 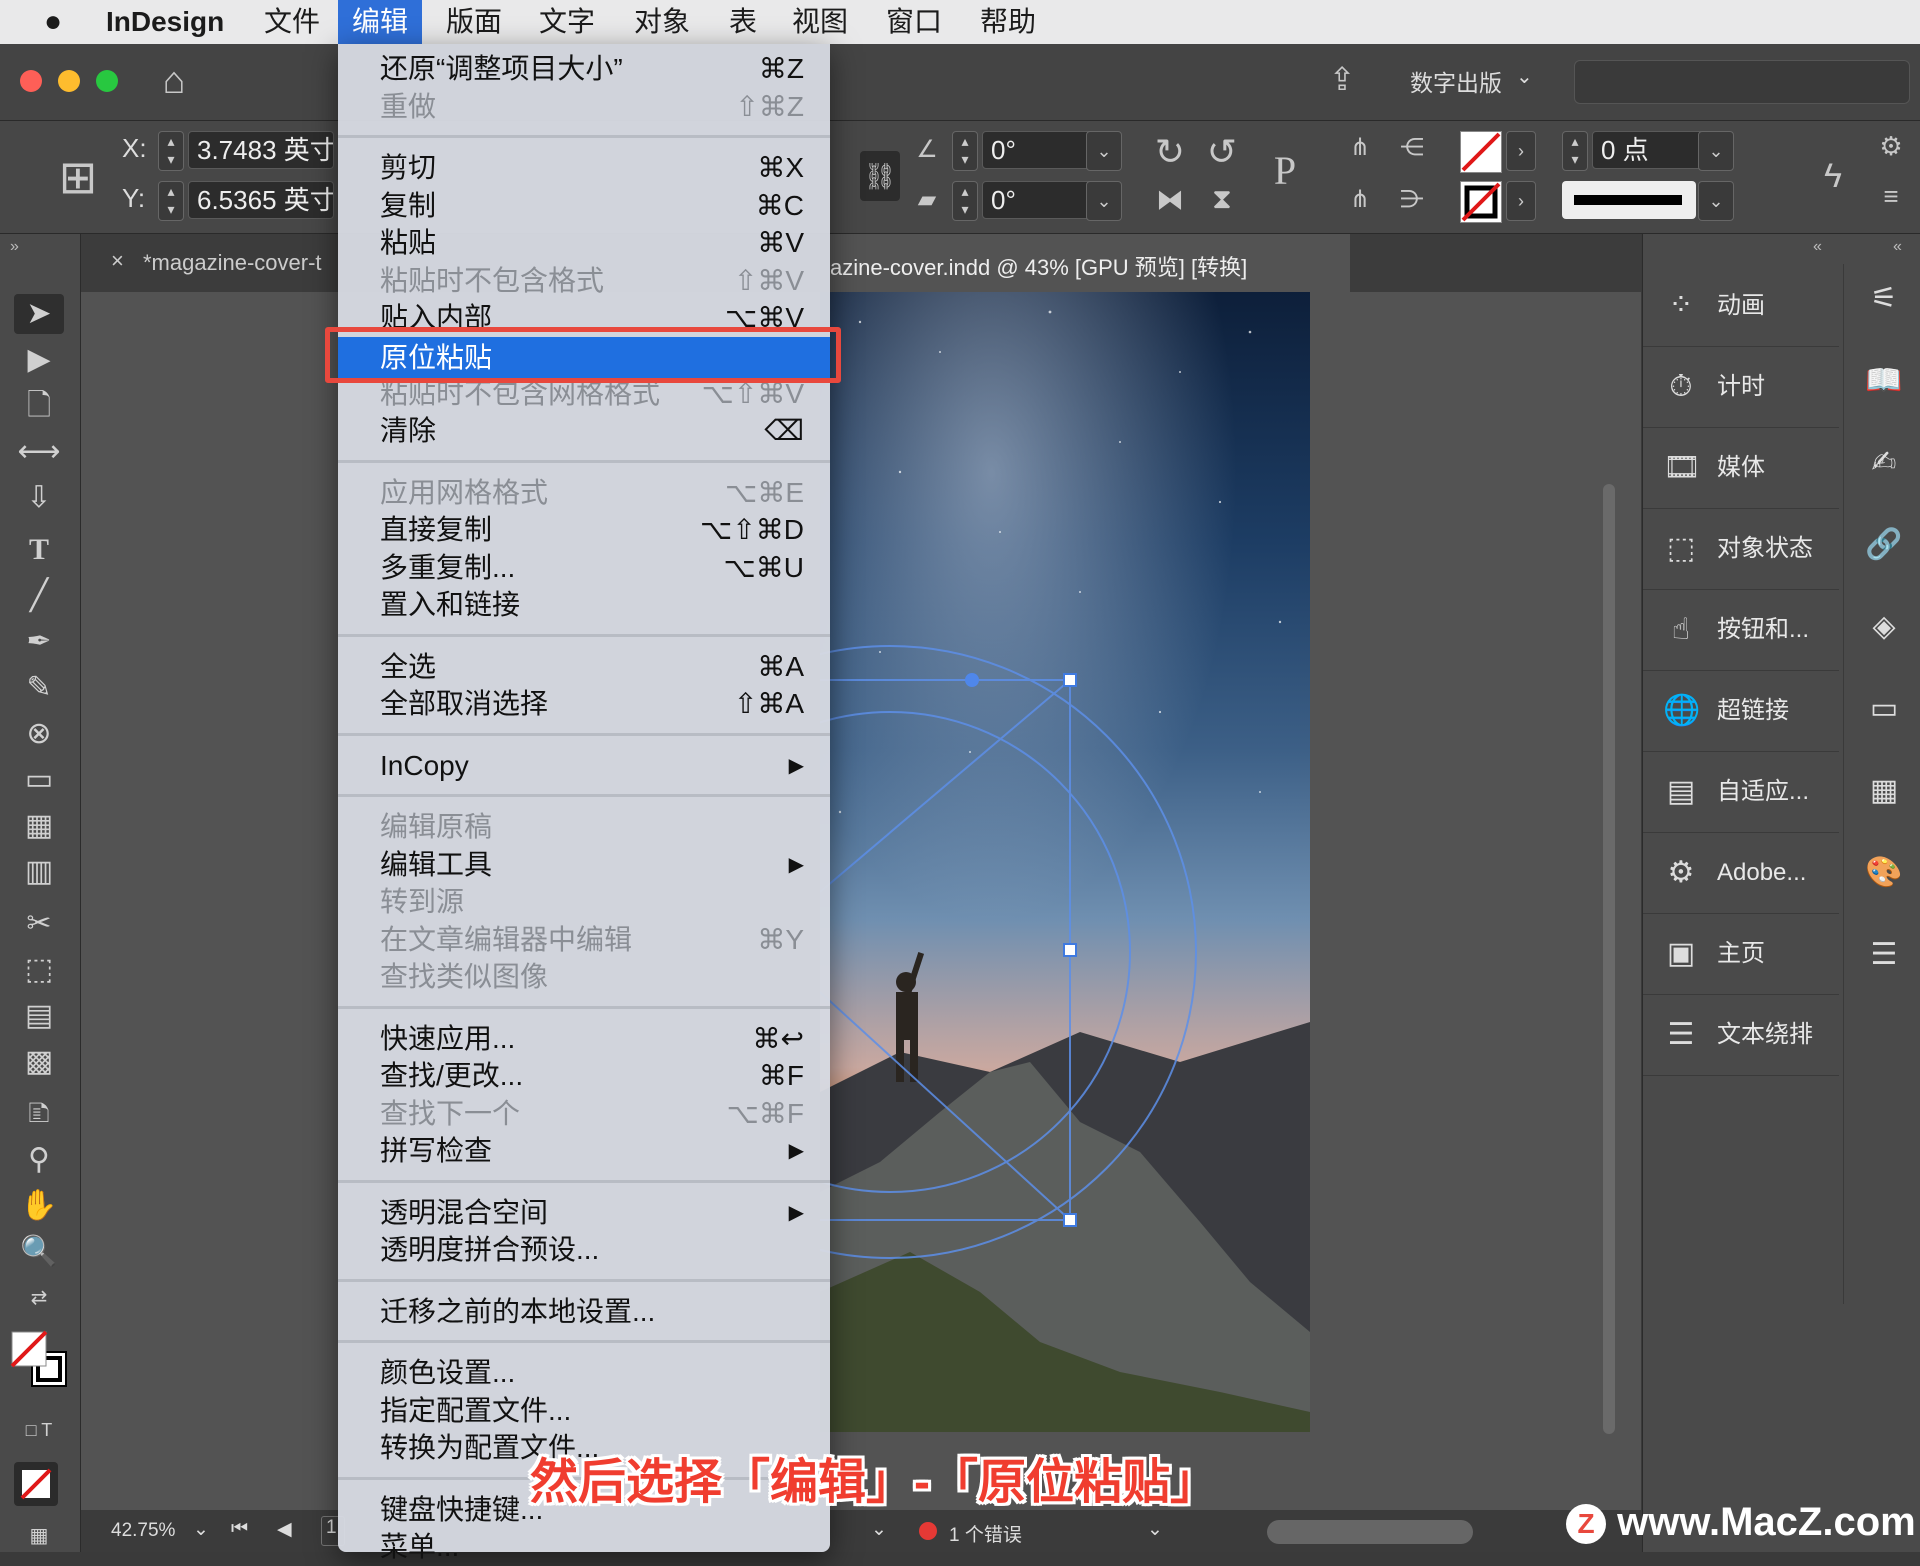 I want to click on home-icon: ⌂, so click(x=174, y=82).